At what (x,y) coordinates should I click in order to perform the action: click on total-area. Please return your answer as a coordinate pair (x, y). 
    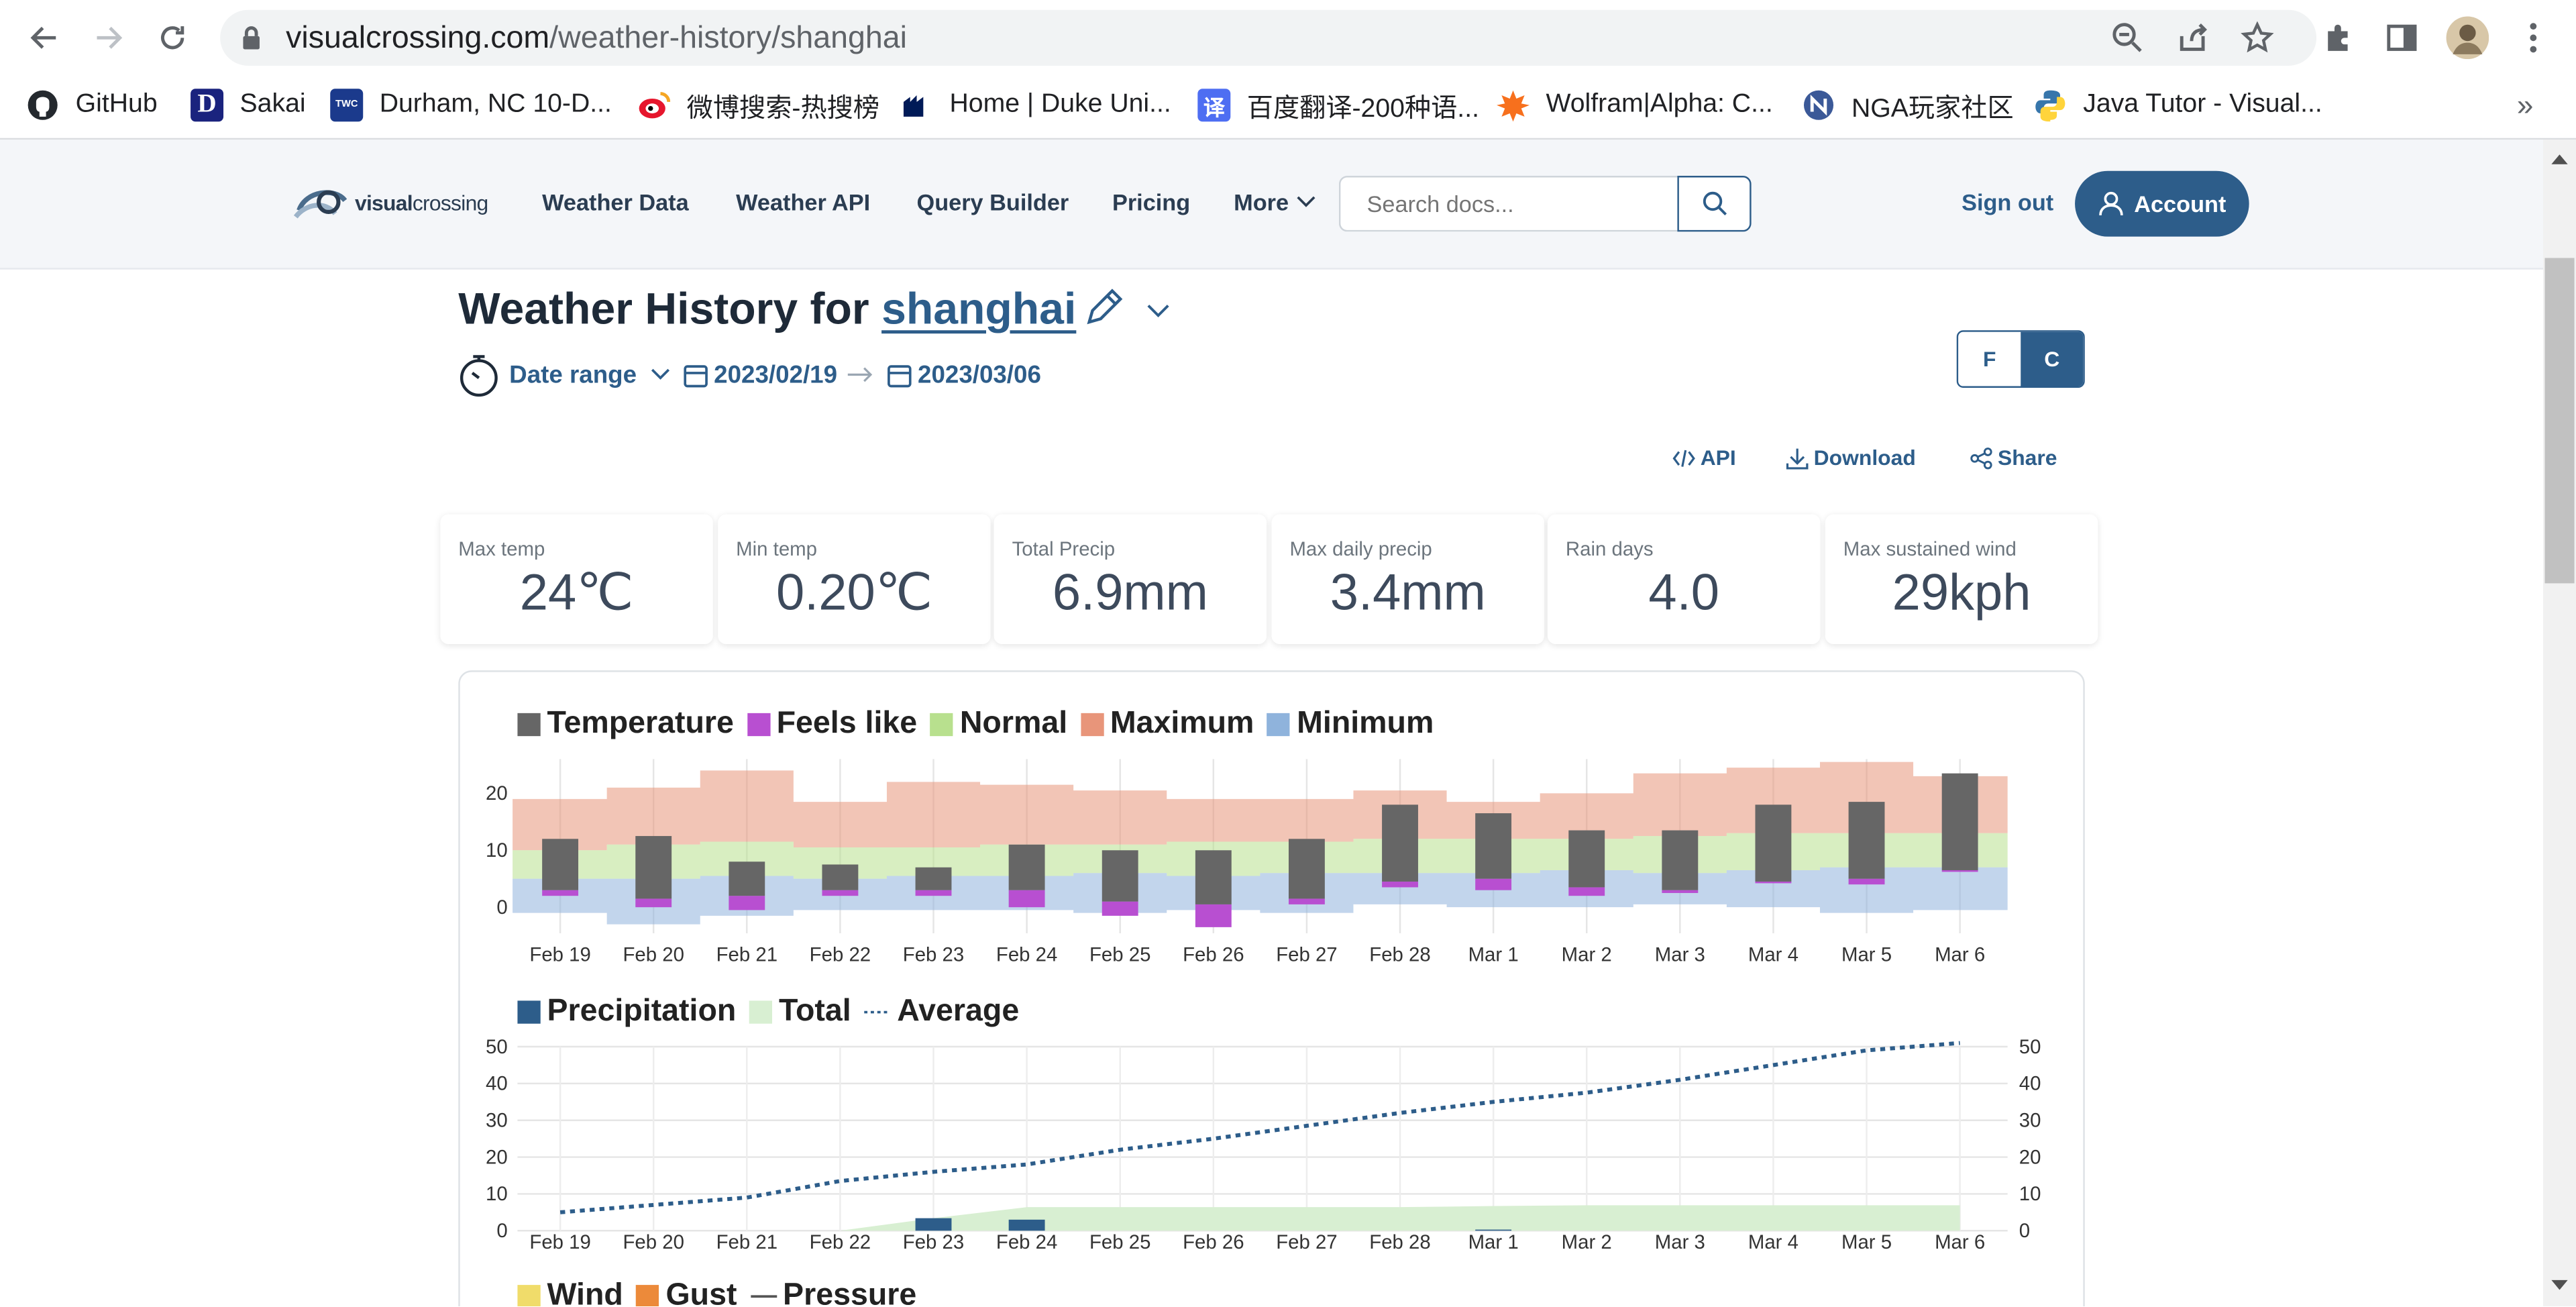
    Looking at the image, I should click on (1260, 1218).